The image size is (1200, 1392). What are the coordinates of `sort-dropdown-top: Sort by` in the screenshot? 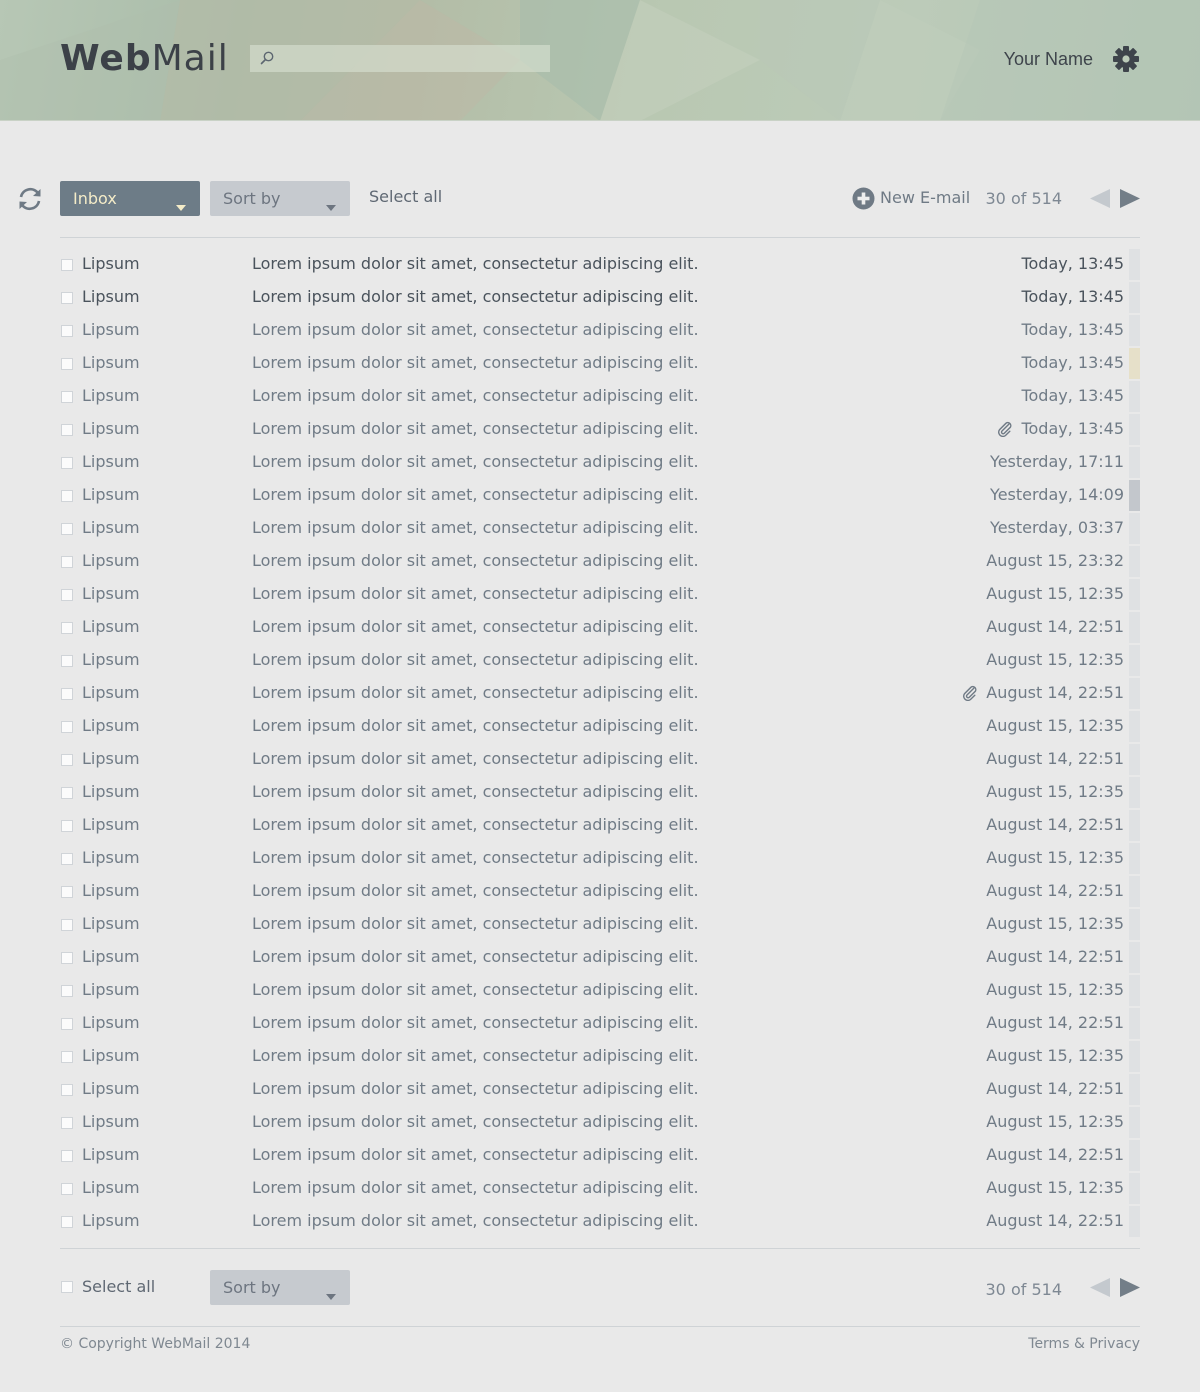 It's located at (280, 198).